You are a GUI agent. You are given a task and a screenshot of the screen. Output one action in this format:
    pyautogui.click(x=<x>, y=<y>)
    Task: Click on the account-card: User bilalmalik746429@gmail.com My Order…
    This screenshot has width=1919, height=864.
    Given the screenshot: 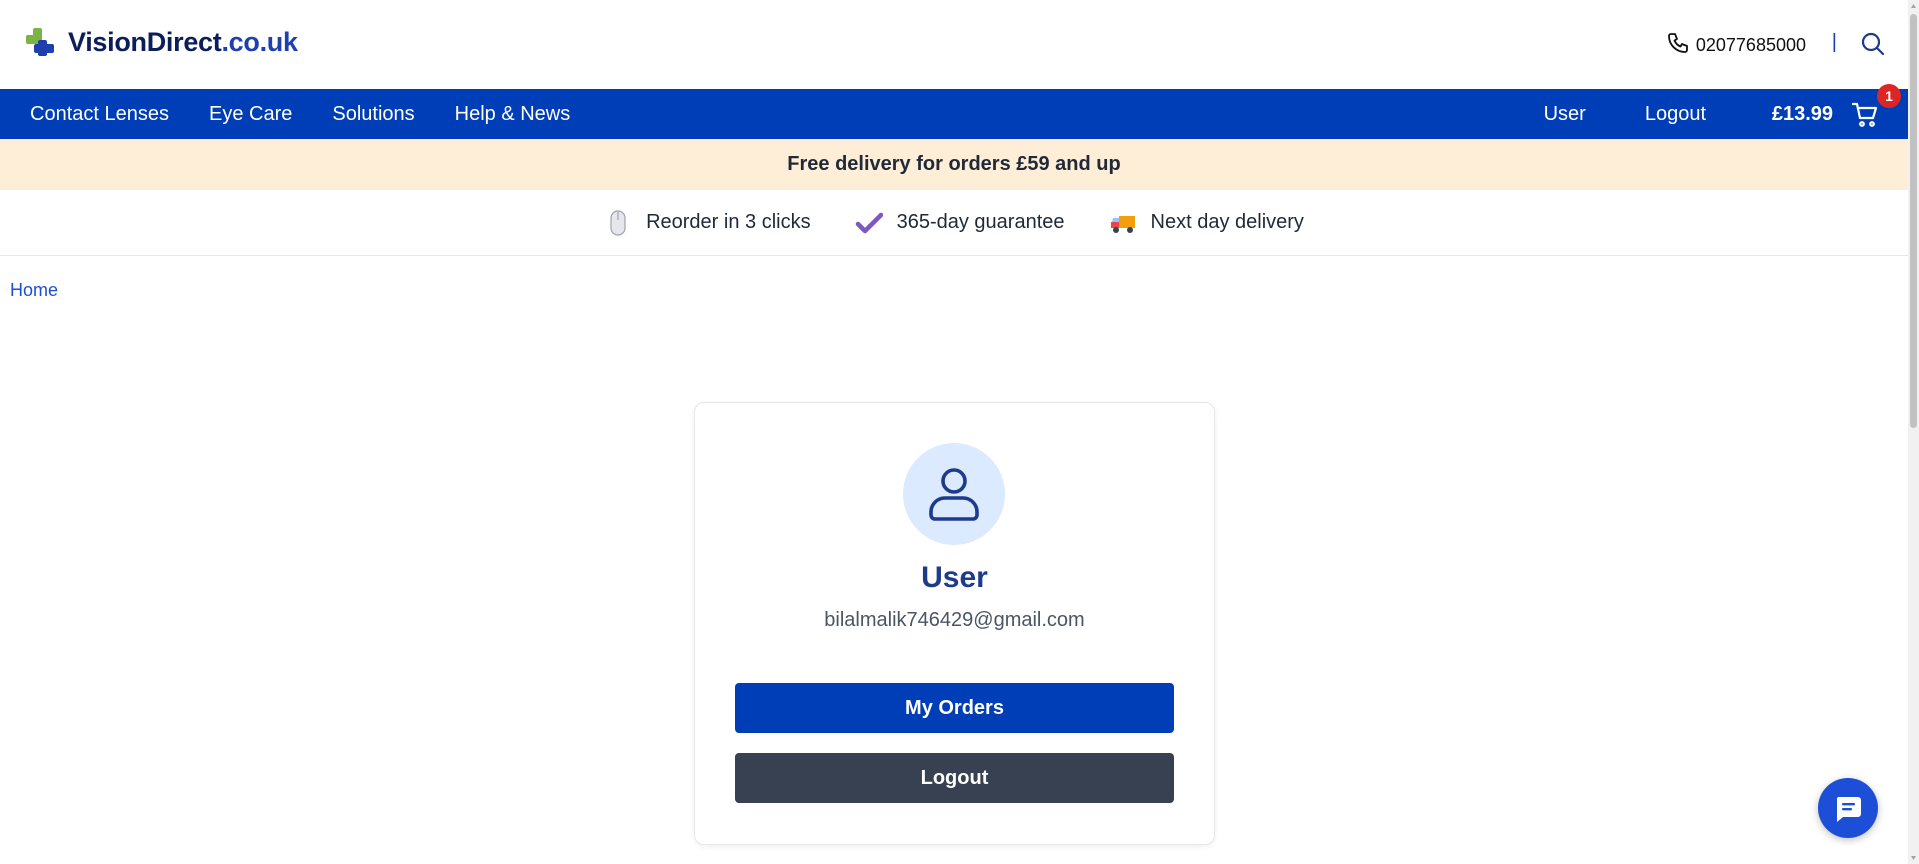 What is the action you would take?
    pyautogui.click(x=954, y=623)
    